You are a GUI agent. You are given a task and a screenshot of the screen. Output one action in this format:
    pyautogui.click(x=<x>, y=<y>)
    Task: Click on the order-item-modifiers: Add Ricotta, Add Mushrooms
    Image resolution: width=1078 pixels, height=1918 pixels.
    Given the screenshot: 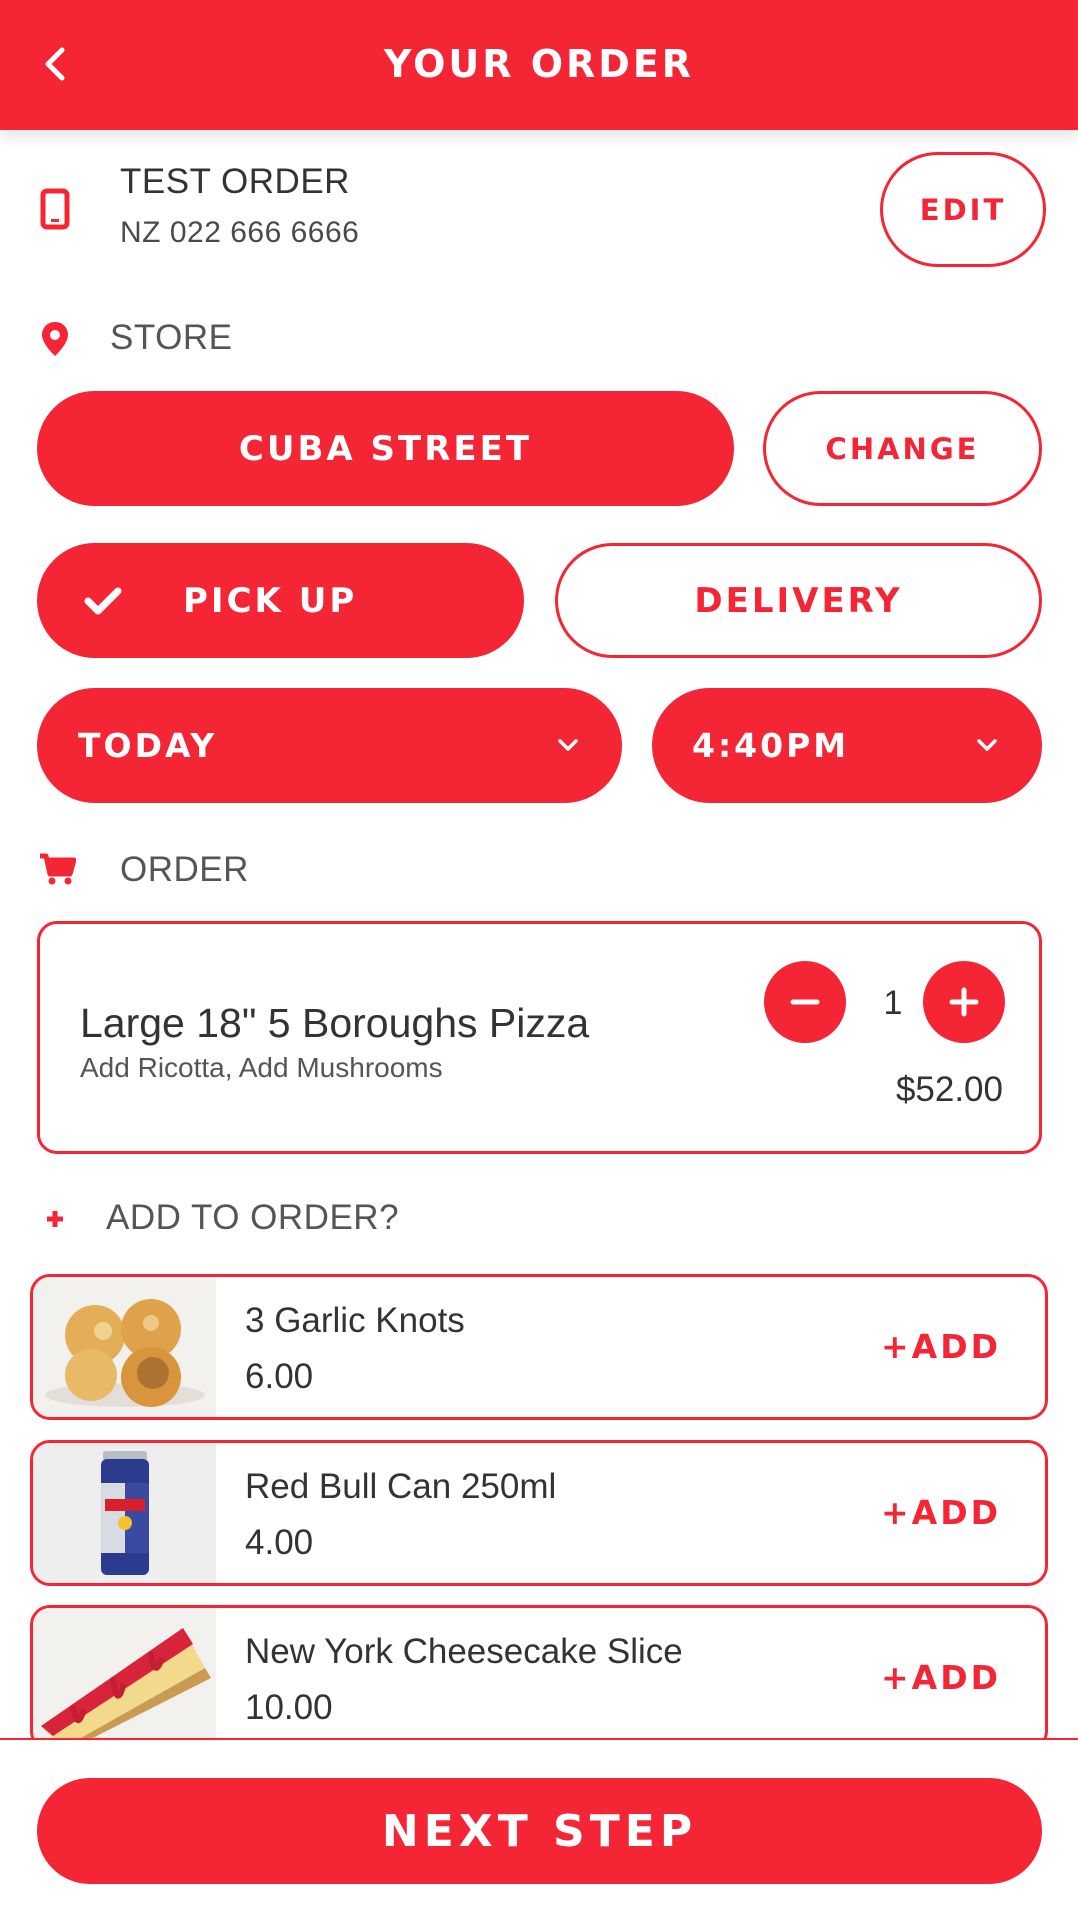 What is the action you would take?
    pyautogui.click(x=261, y=1067)
    